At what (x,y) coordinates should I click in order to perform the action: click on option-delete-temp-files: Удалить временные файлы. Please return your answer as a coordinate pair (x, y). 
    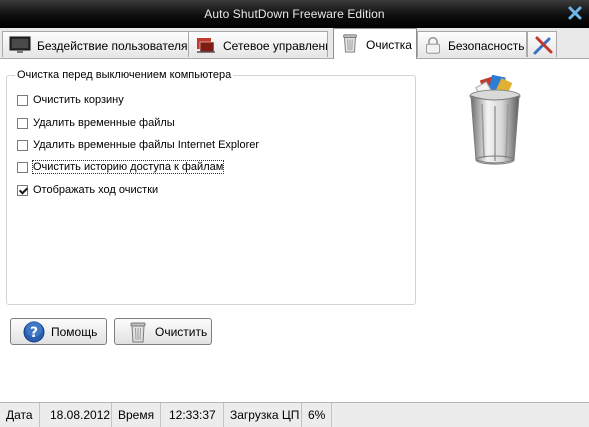
    Looking at the image, I should click on (96, 123).